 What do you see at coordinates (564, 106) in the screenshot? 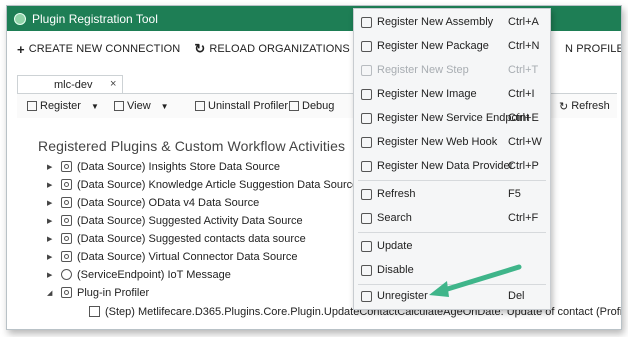
I see `refresh-icon: ↻` at bounding box center [564, 106].